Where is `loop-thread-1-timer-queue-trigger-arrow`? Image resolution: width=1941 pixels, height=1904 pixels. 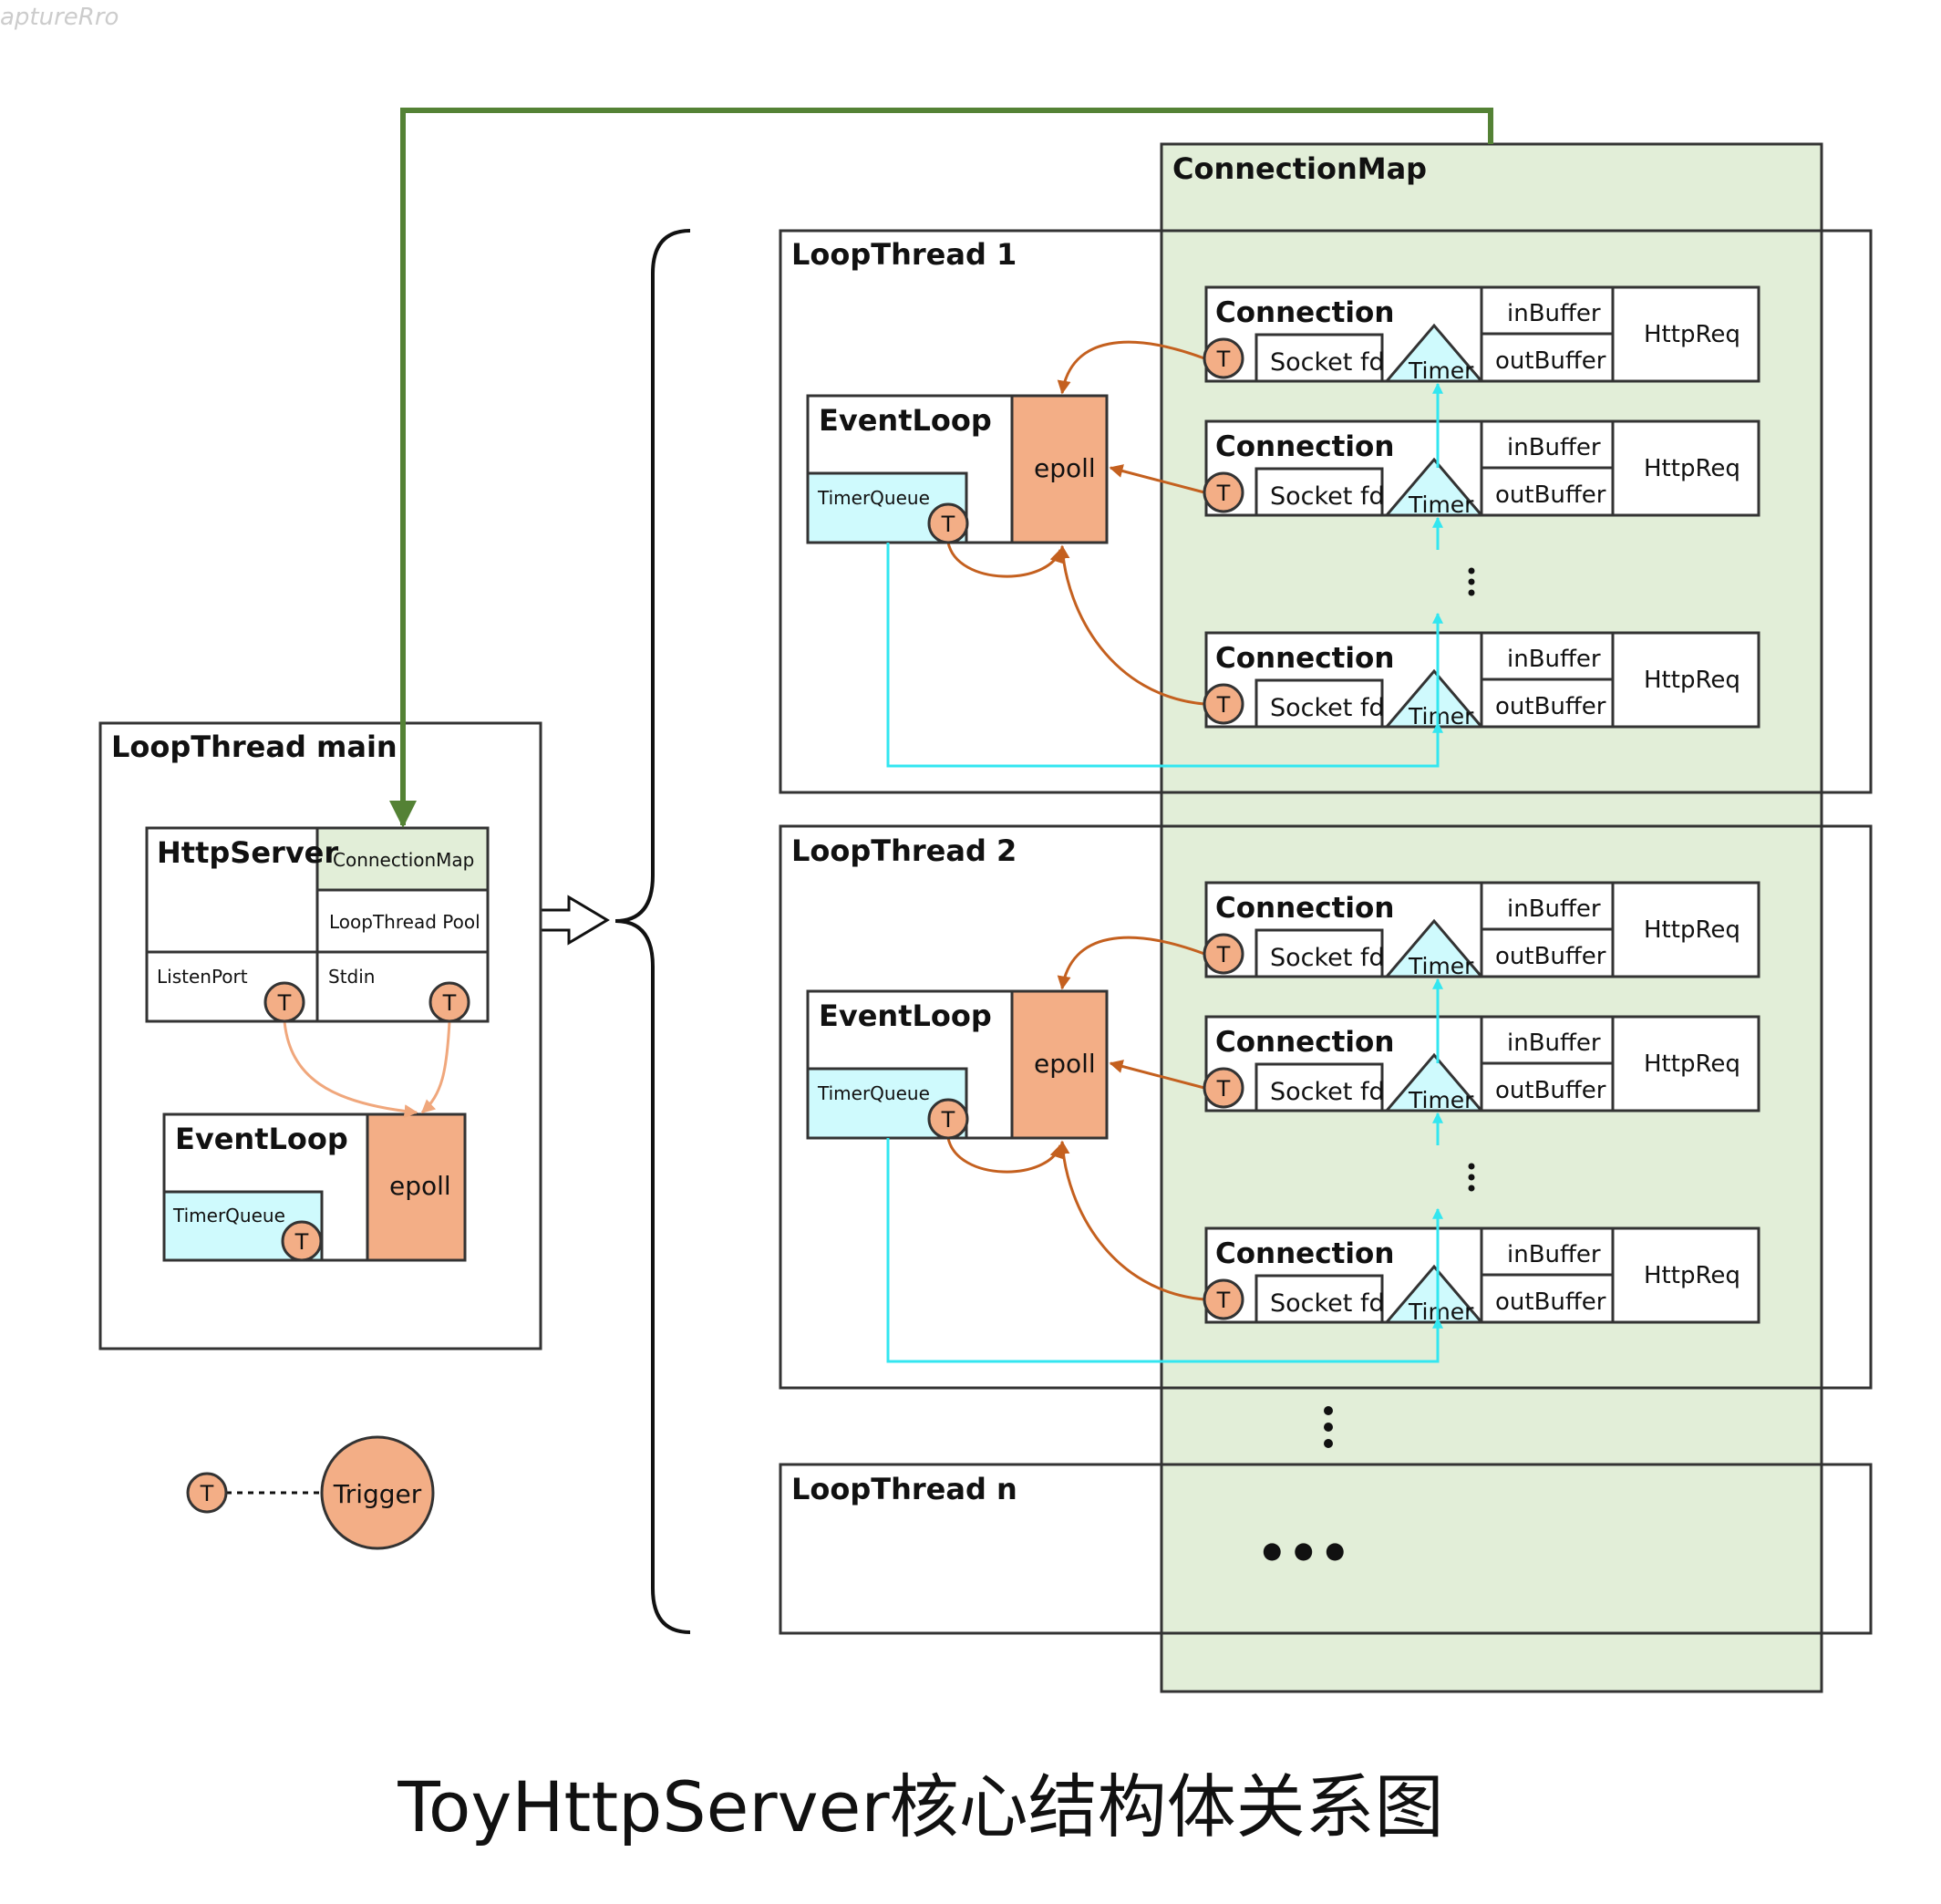
loop-thread-1-timer-queue-trigger-arrow is located at coordinates (1004, 560).